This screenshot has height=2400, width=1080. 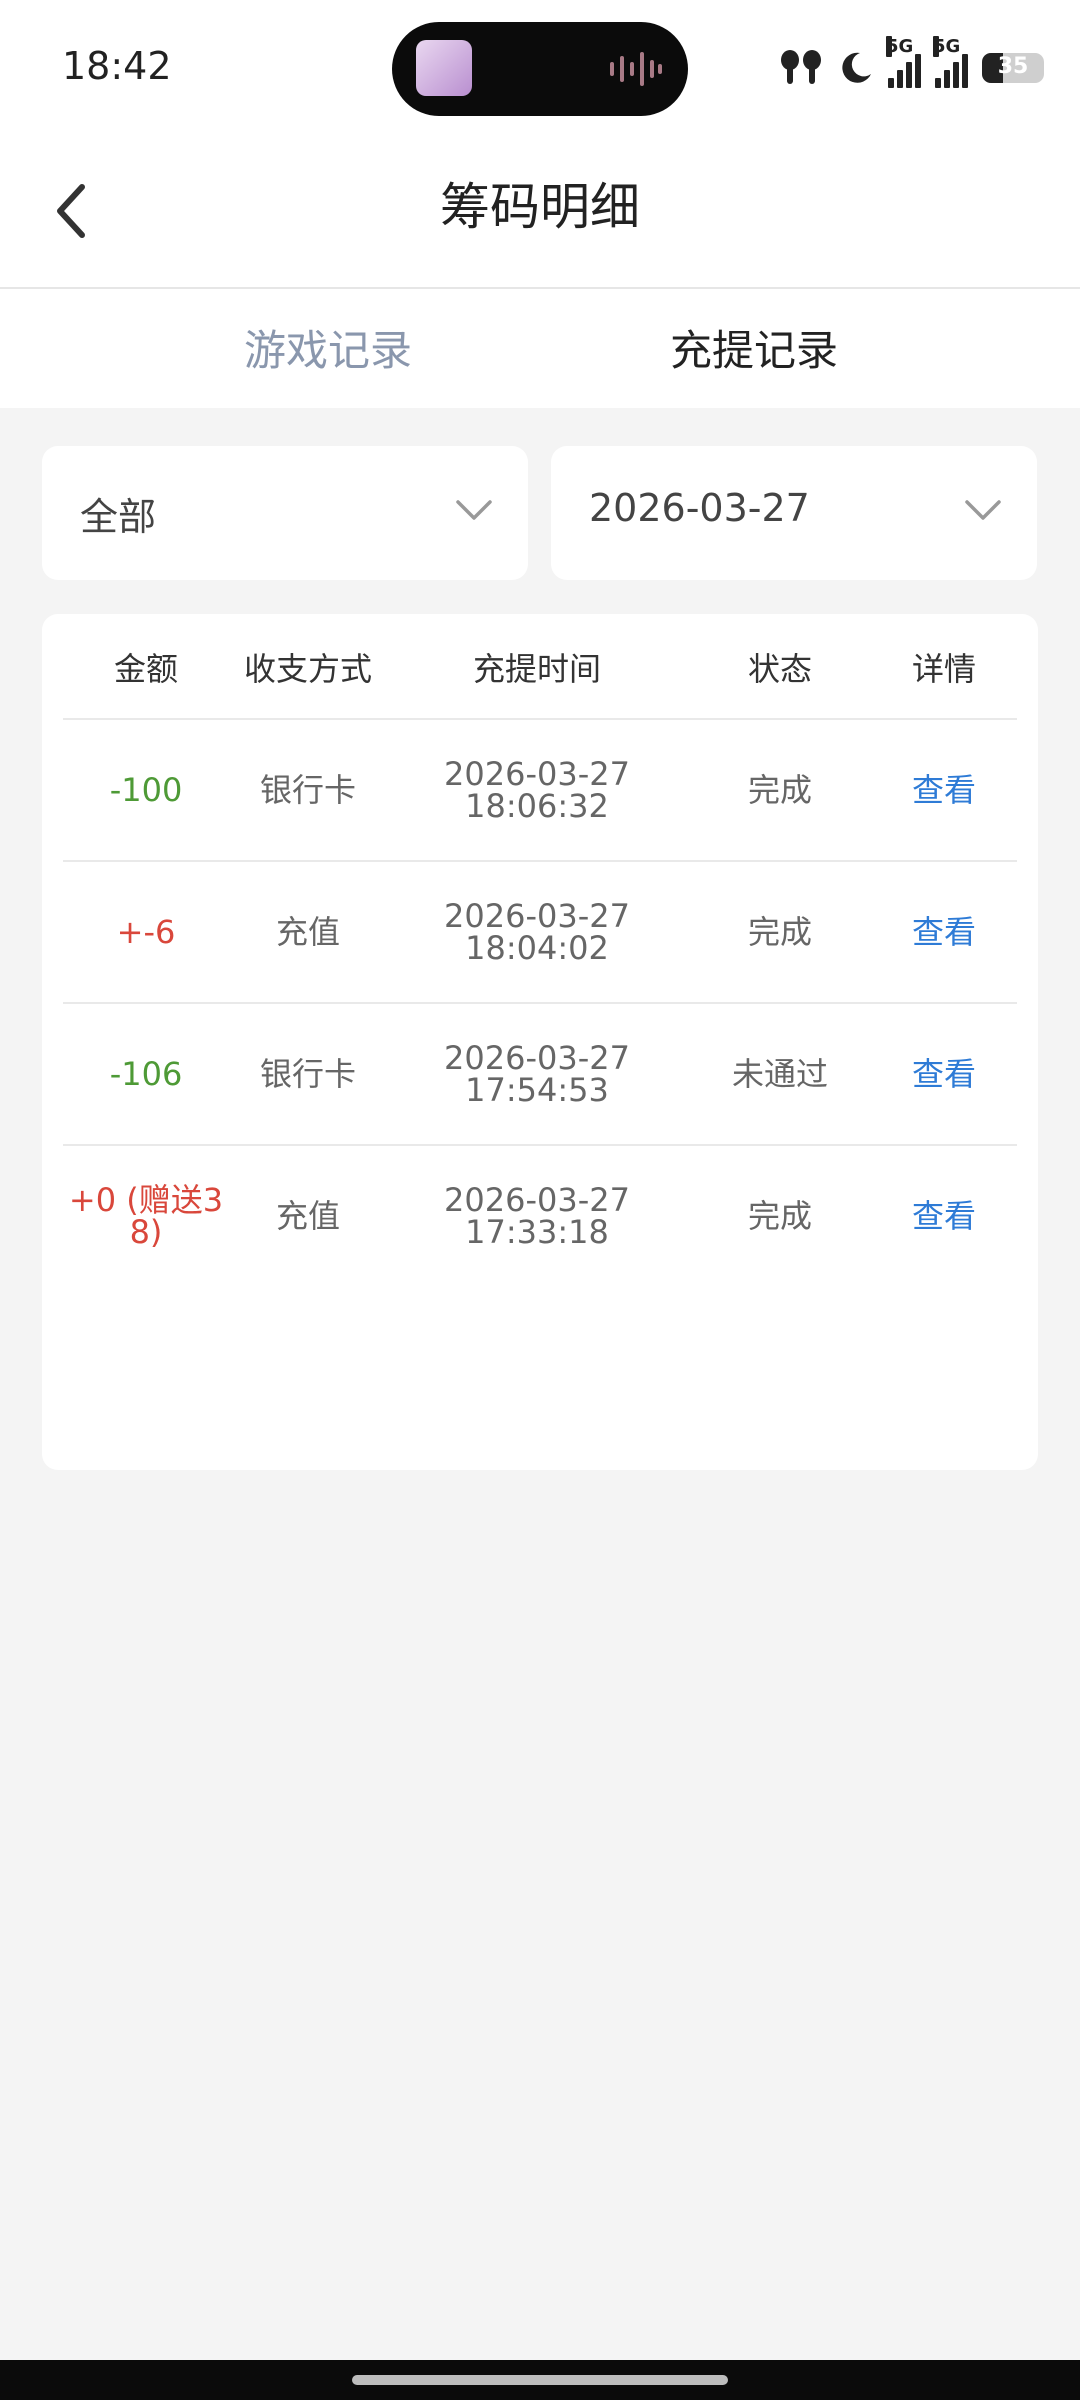 What do you see at coordinates (944, 669) in the screenshot?
I see `column-detail: 详情` at bounding box center [944, 669].